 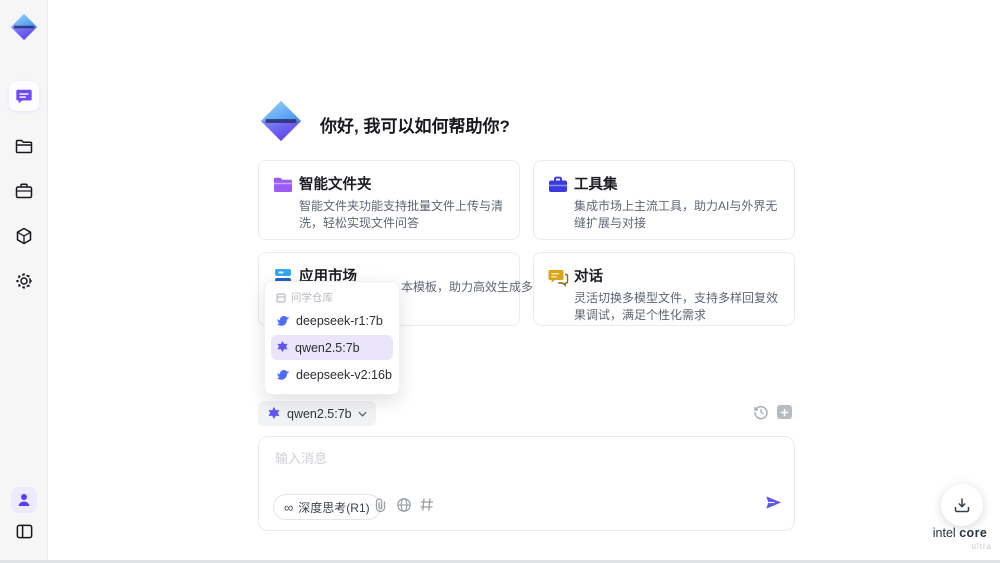 What do you see at coordinates (332, 374) in the screenshot?
I see `model-option-deepseek-v2: deepseek-v2:16b` at bounding box center [332, 374].